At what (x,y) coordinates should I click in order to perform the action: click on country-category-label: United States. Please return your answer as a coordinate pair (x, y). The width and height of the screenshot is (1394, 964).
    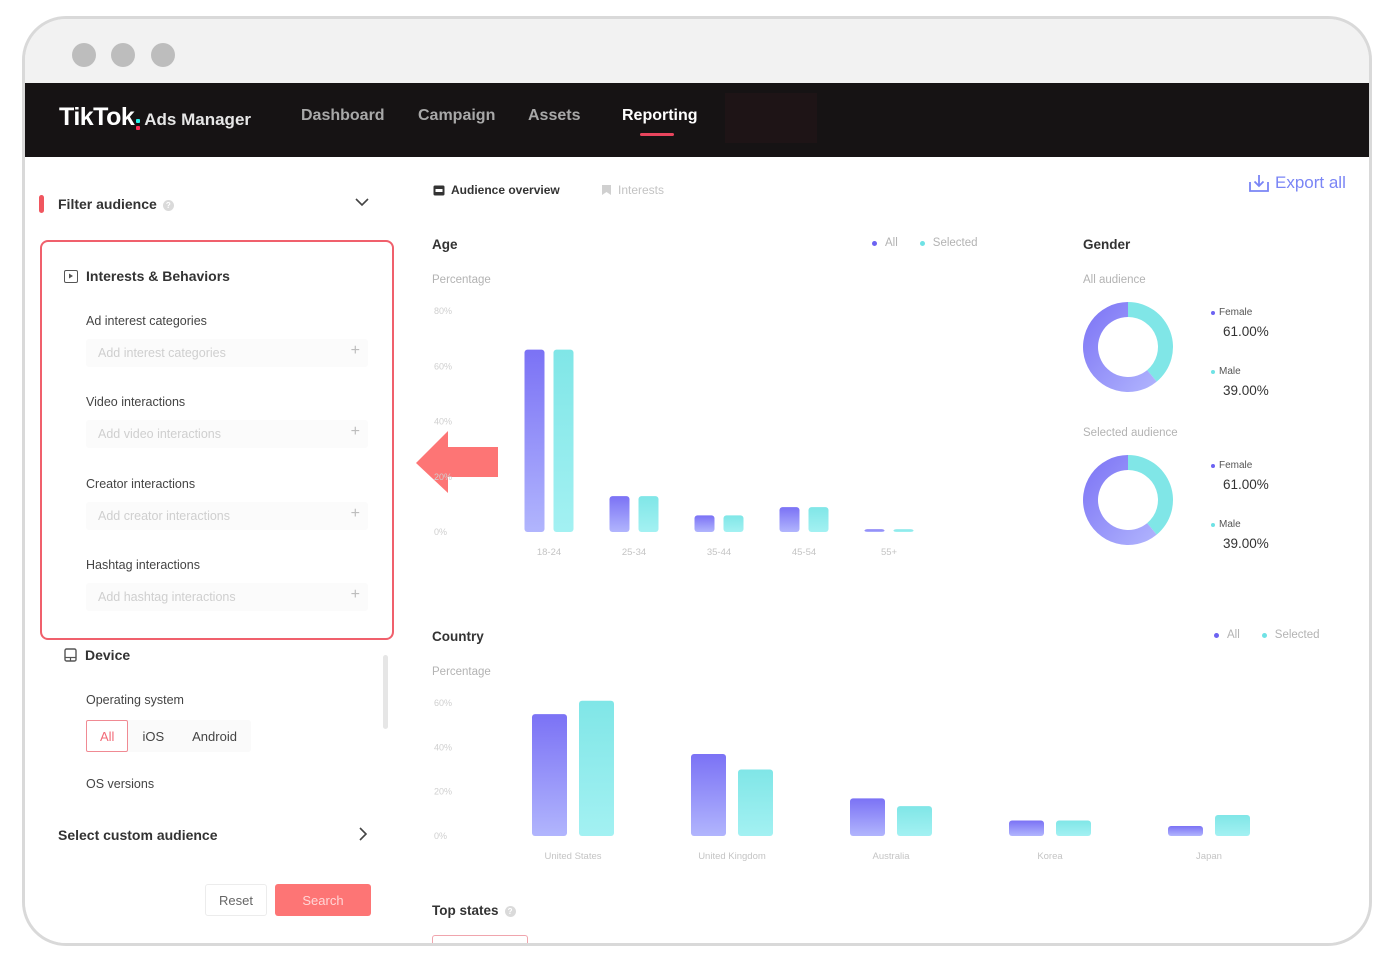
    Looking at the image, I should click on (572, 856).